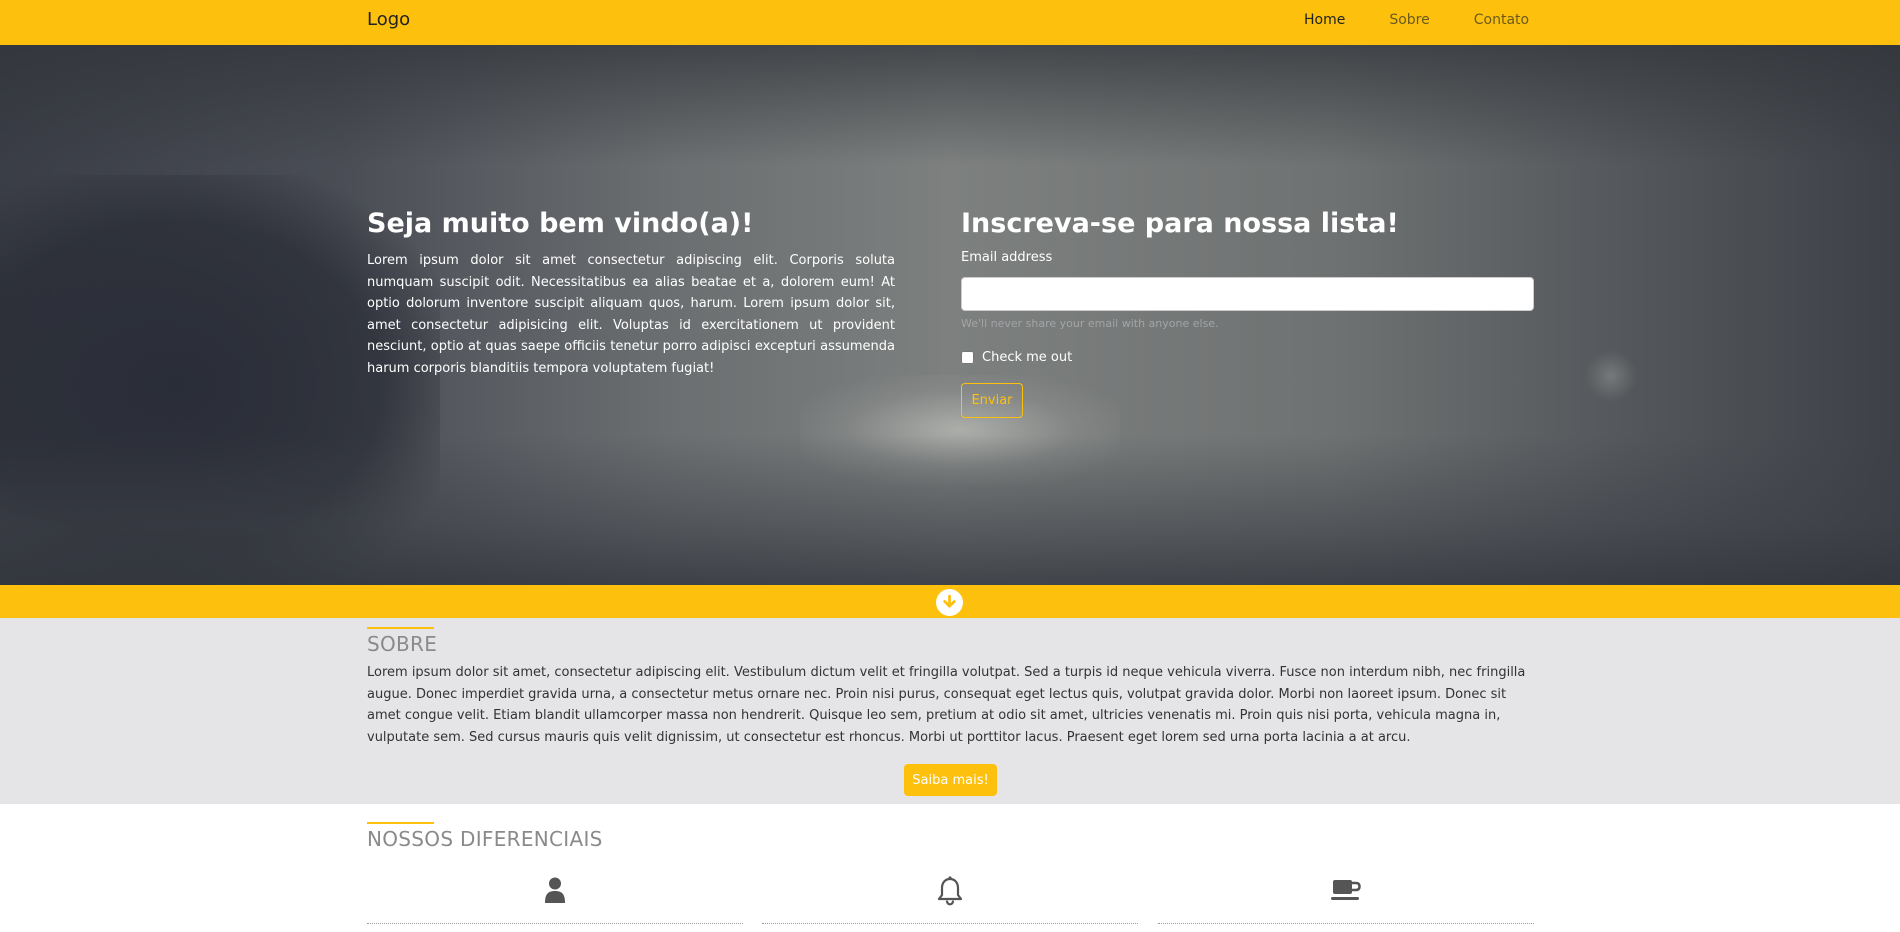 Image resolution: width=1900 pixels, height=932 pixels. What do you see at coordinates (992, 400) in the screenshot?
I see `enviar-button: Enviar` at bounding box center [992, 400].